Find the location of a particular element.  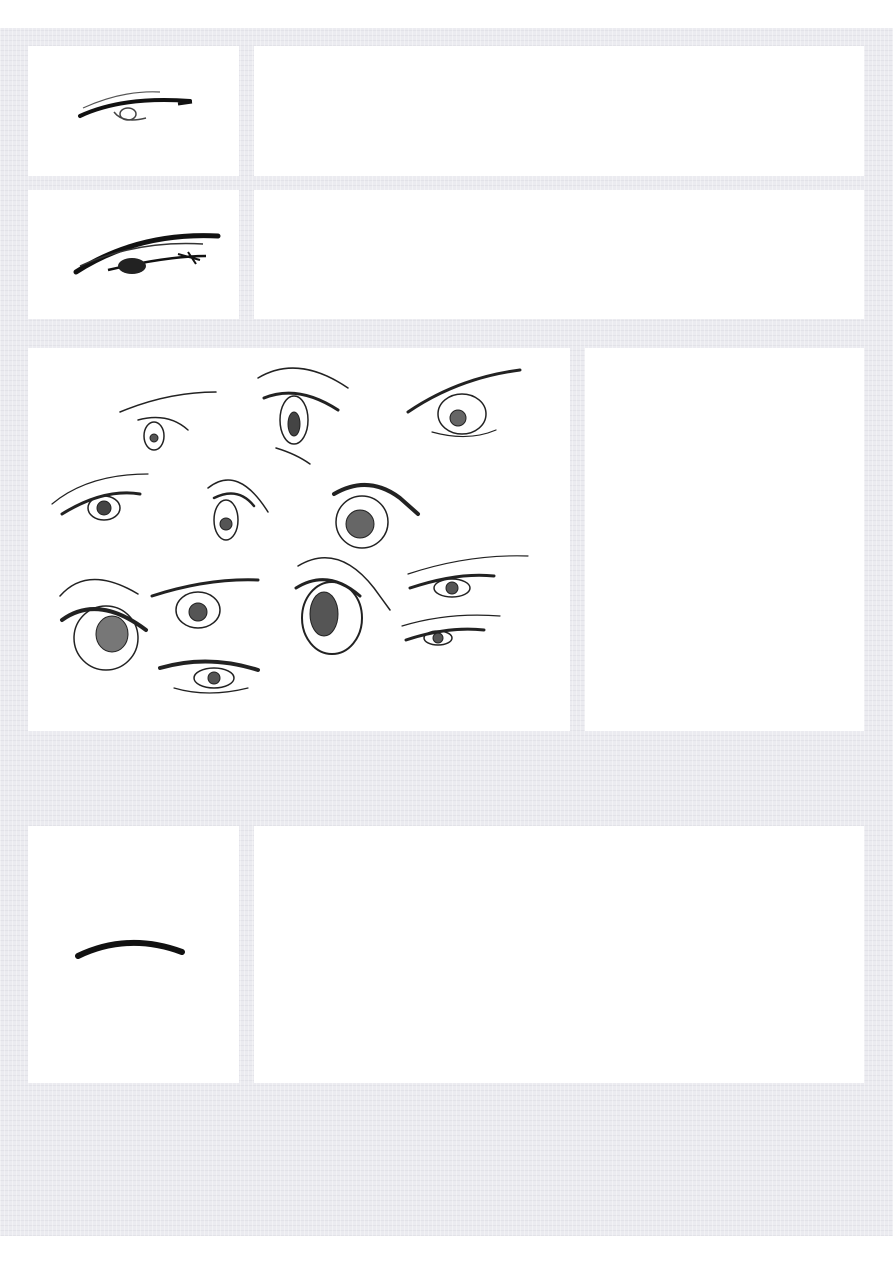

illustration-panel-eyebrow is located at coordinates (133, 954).